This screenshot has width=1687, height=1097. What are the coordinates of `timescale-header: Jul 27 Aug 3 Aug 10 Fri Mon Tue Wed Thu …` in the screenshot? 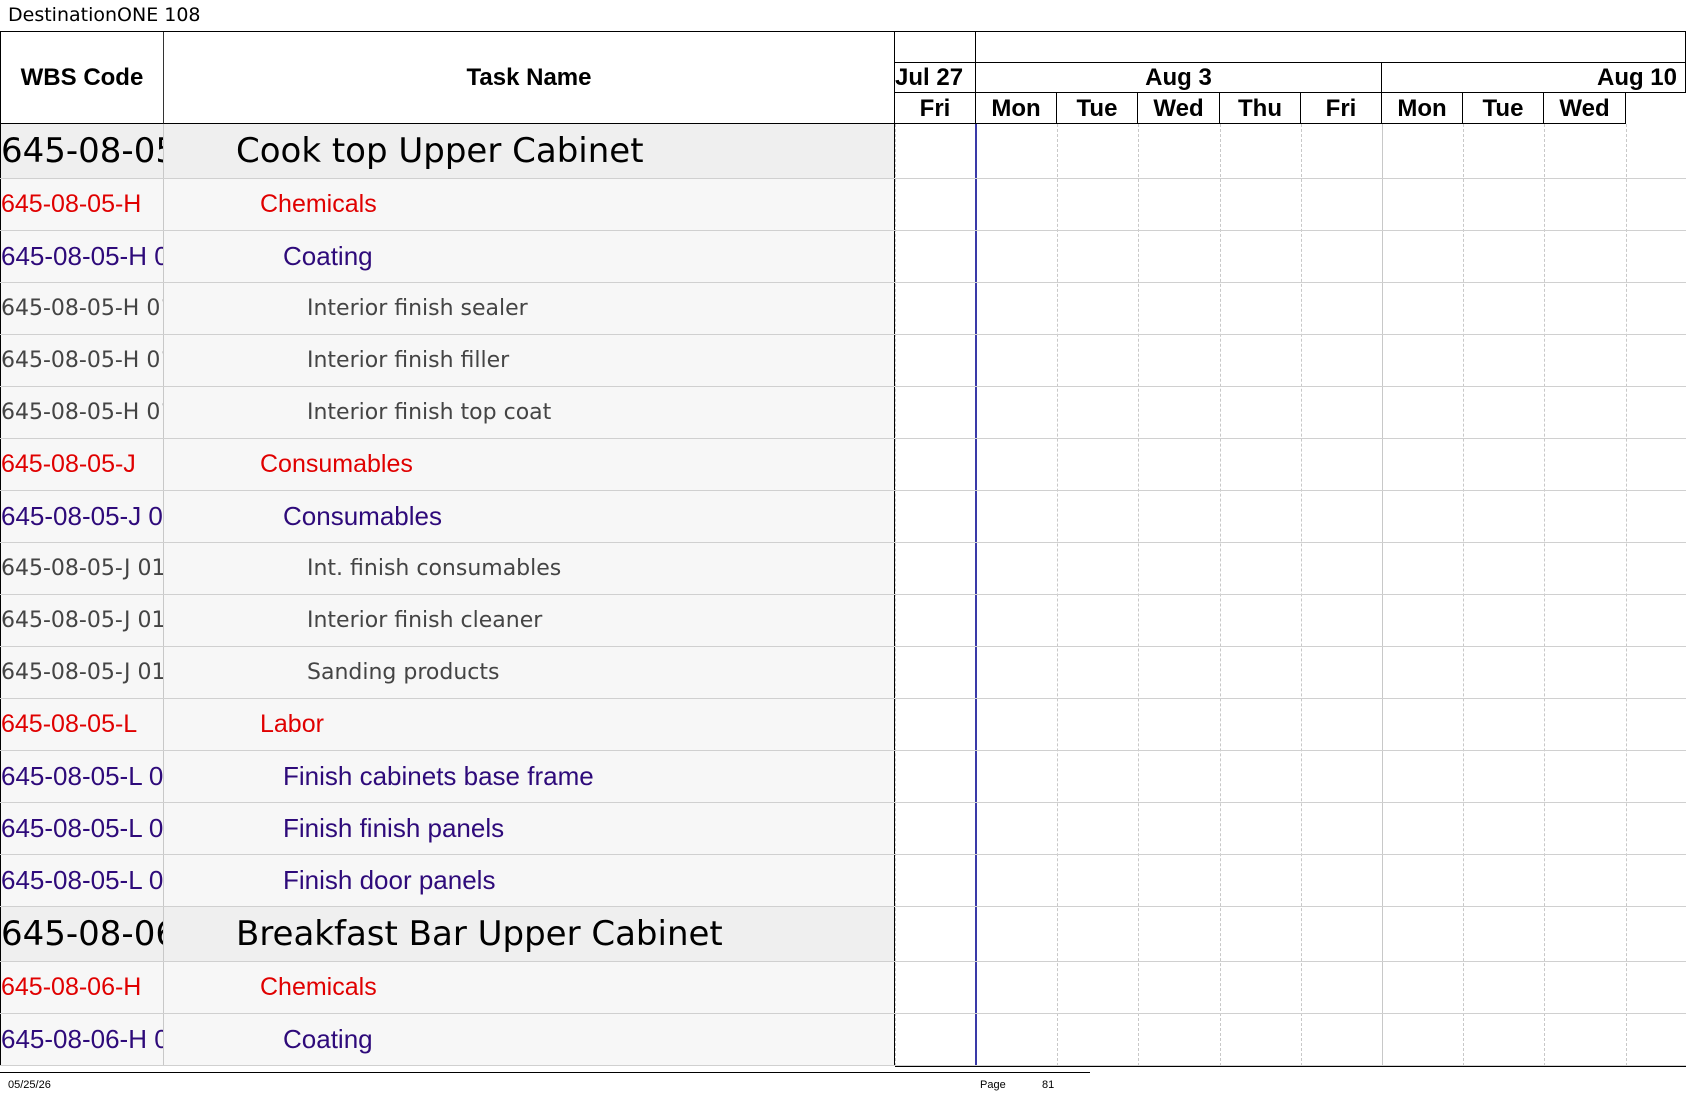 It's located at (1290, 78).